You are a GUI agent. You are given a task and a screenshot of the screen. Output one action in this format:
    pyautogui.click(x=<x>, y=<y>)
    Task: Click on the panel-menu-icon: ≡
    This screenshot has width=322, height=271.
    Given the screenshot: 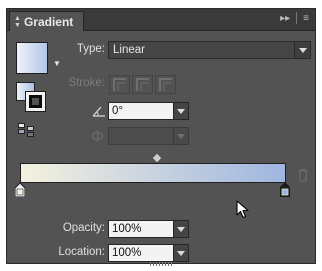 What is the action you would take?
    pyautogui.click(x=306, y=18)
    